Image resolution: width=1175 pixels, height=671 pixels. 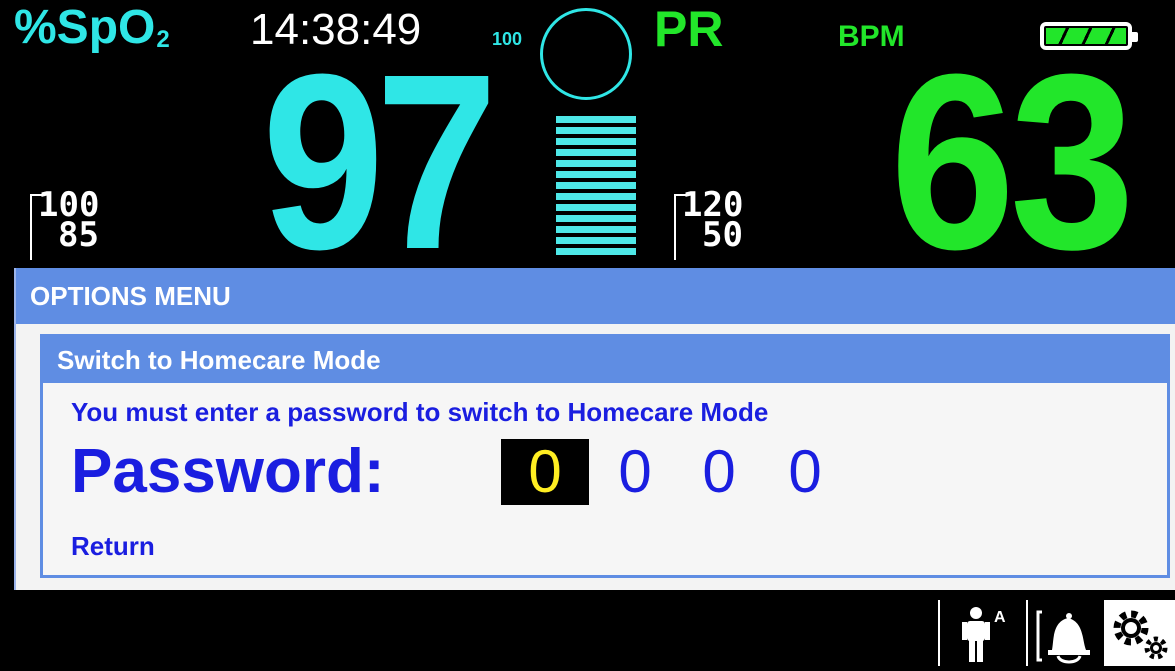 What do you see at coordinates (507, 39) in the screenshot?
I see `pleth-scale-max: 100` at bounding box center [507, 39].